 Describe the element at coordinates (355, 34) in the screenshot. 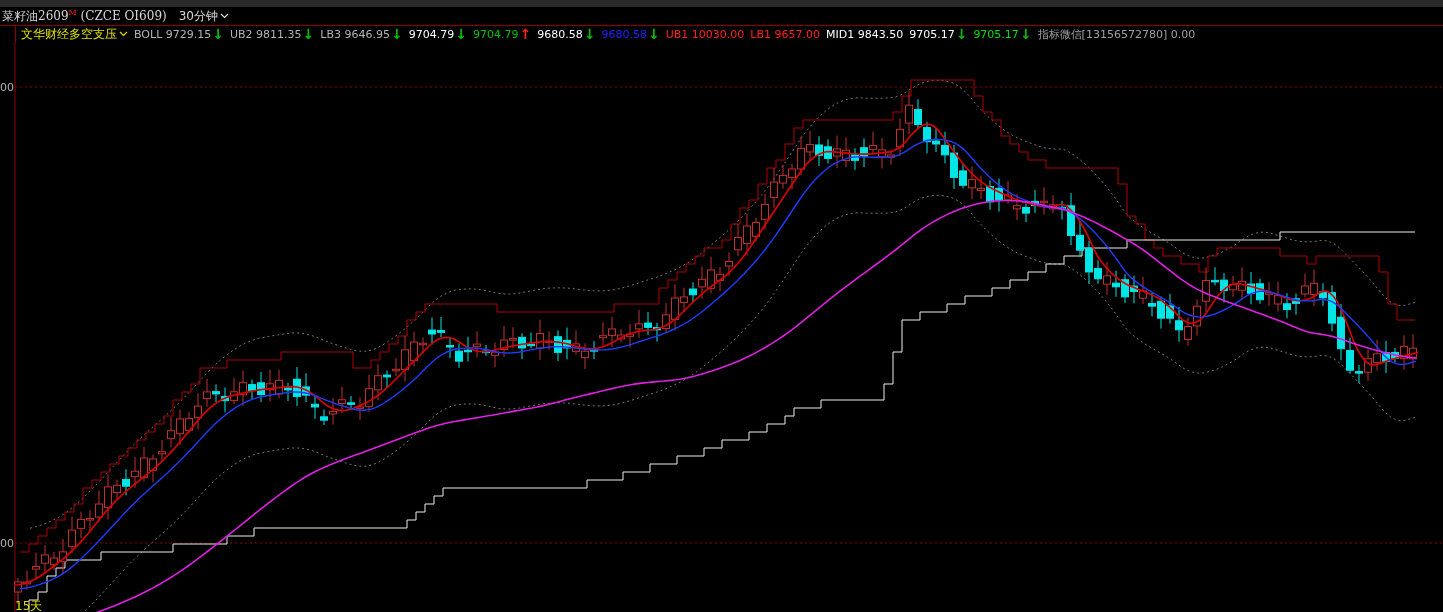

I see `indicator-value: LB3 9646.95` at that location.